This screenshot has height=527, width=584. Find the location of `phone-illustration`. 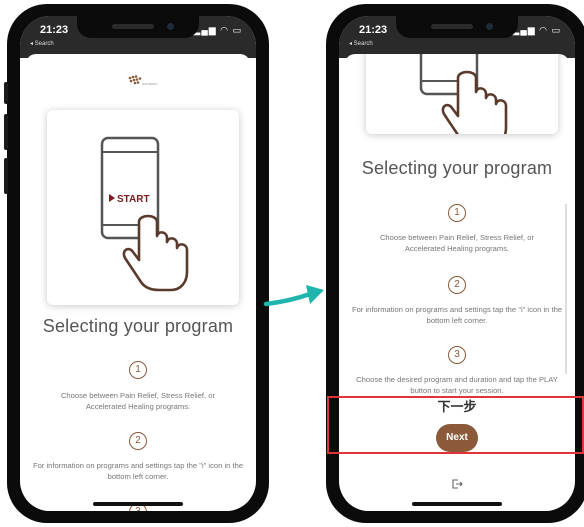

phone-illustration is located at coordinates (463, 101).